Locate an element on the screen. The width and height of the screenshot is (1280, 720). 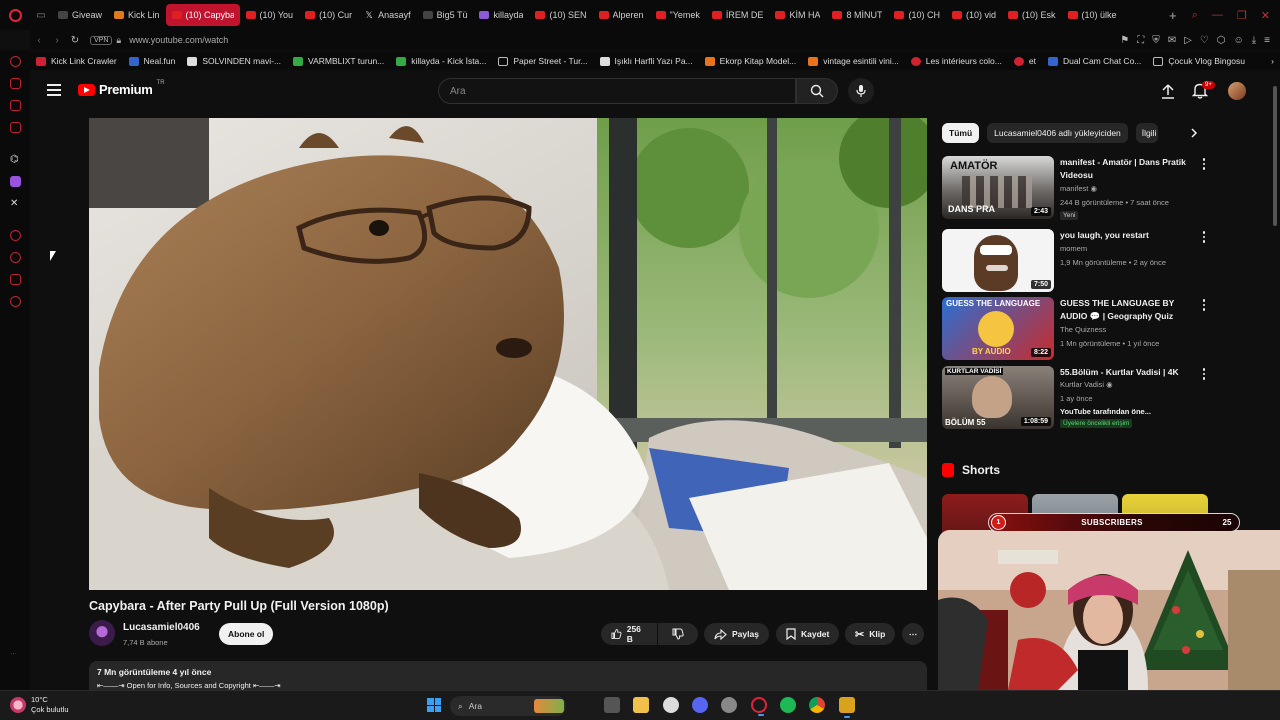
guide-menu-icon is located at coordinates (54, 90).